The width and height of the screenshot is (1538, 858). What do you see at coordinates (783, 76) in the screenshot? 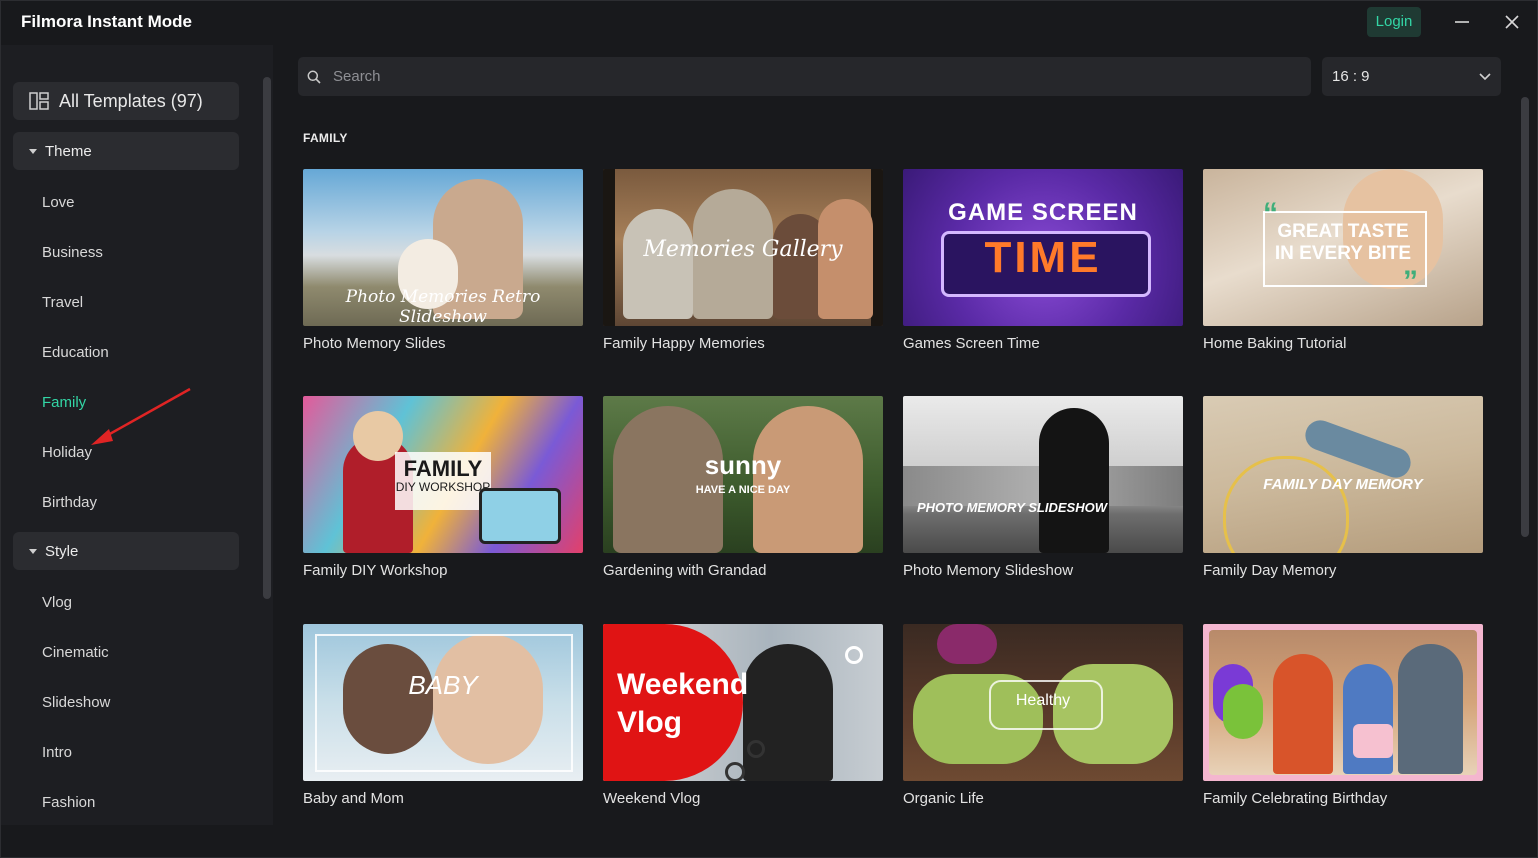
I see `search-input` at bounding box center [783, 76].